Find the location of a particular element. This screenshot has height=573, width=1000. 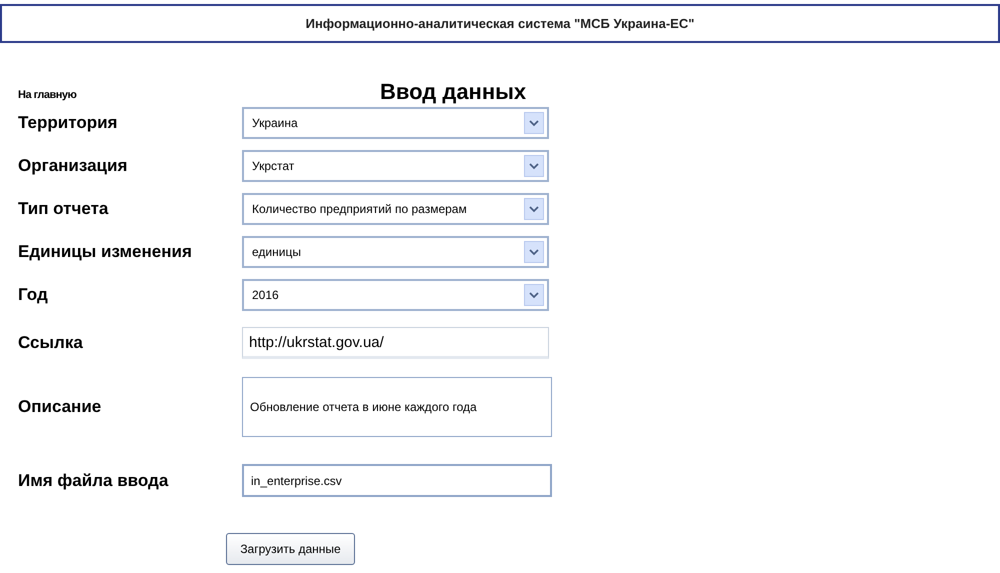

field-label: Ссылка is located at coordinates (50, 343).